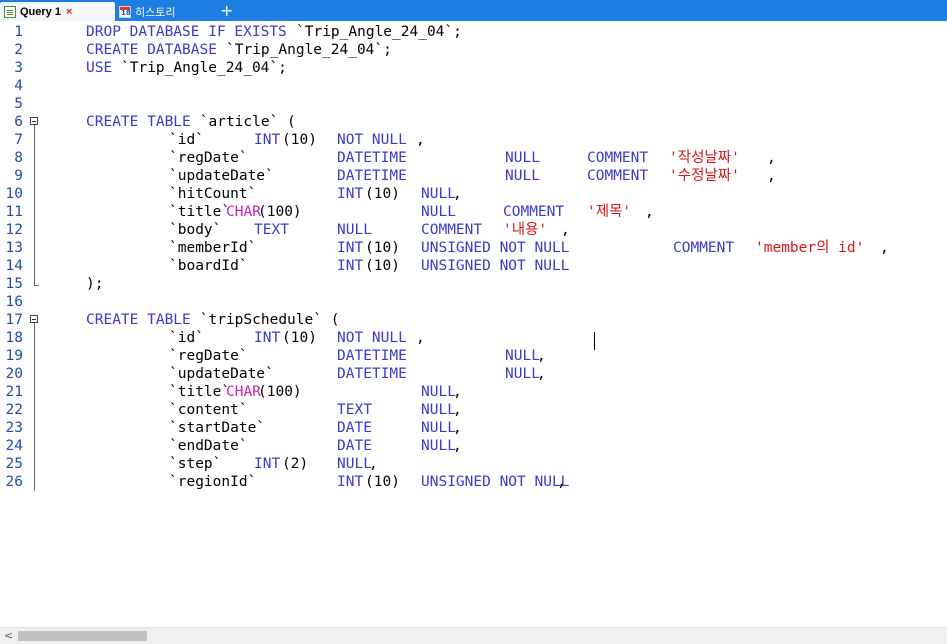  I want to click on code-line: 24 `endDate` DATE NULL,, so click(473, 446).